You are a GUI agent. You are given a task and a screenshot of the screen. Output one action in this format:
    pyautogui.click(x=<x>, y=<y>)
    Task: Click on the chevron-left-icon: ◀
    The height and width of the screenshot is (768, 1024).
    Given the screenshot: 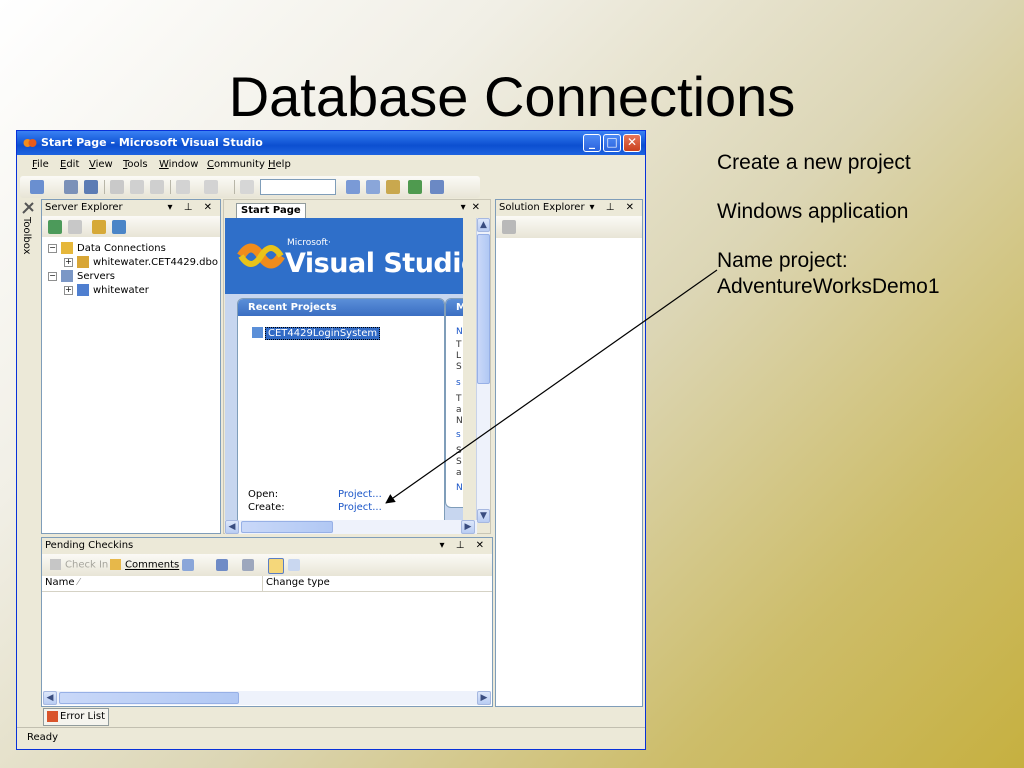 What is the action you would take?
    pyautogui.click(x=232, y=527)
    